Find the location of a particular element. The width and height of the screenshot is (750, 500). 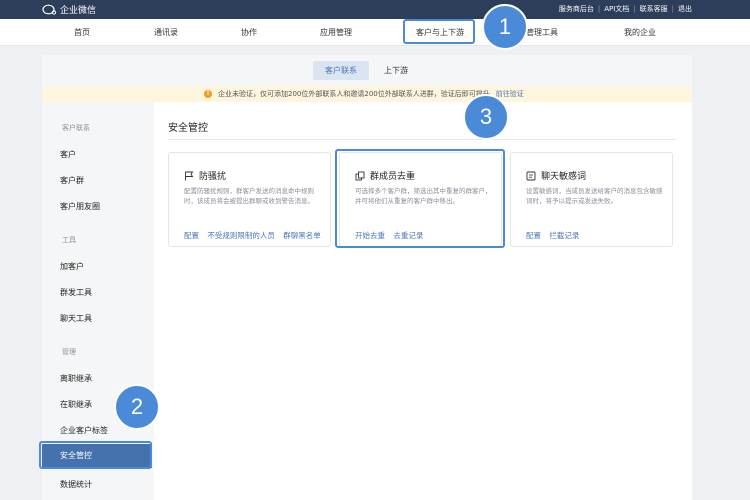

nav-collaboration: 协作 is located at coordinates (249, 32).